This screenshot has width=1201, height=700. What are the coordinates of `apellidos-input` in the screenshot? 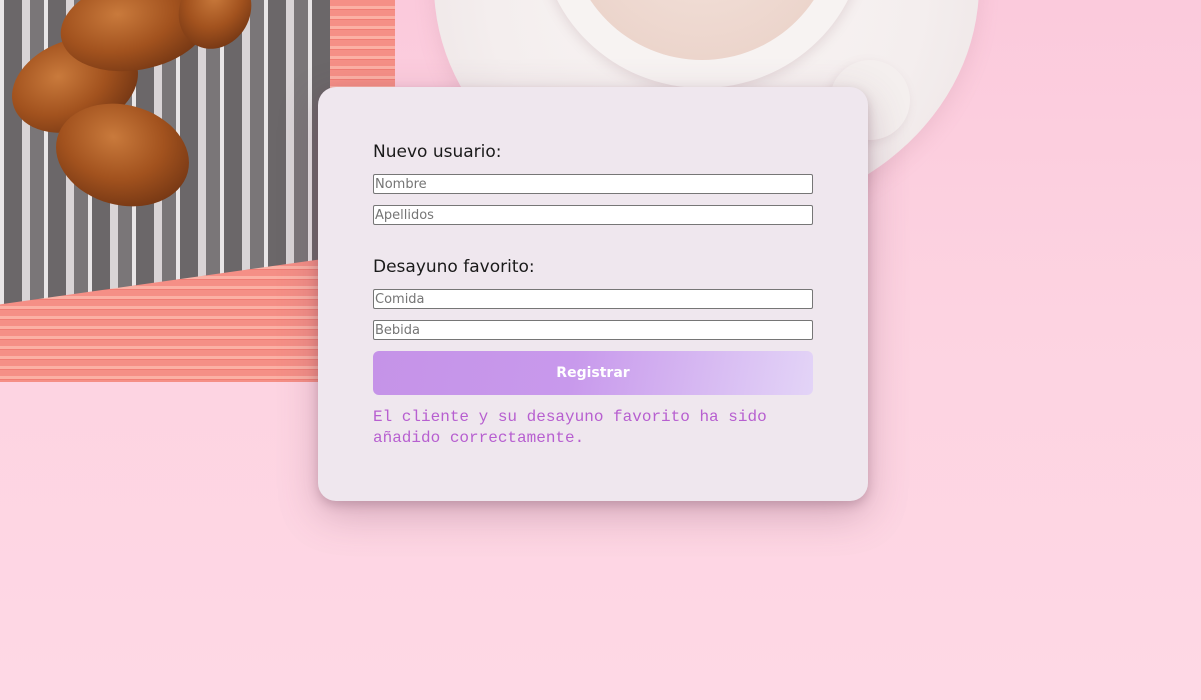 It's located at (593, 215).